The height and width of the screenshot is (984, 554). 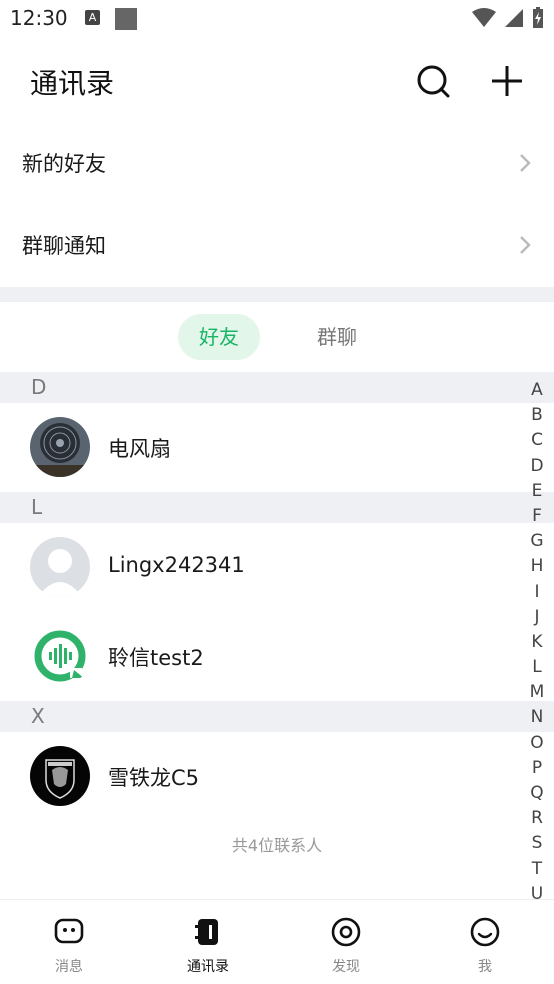 I want to click on alphabet-letter: N, so click(x=537, y=717).